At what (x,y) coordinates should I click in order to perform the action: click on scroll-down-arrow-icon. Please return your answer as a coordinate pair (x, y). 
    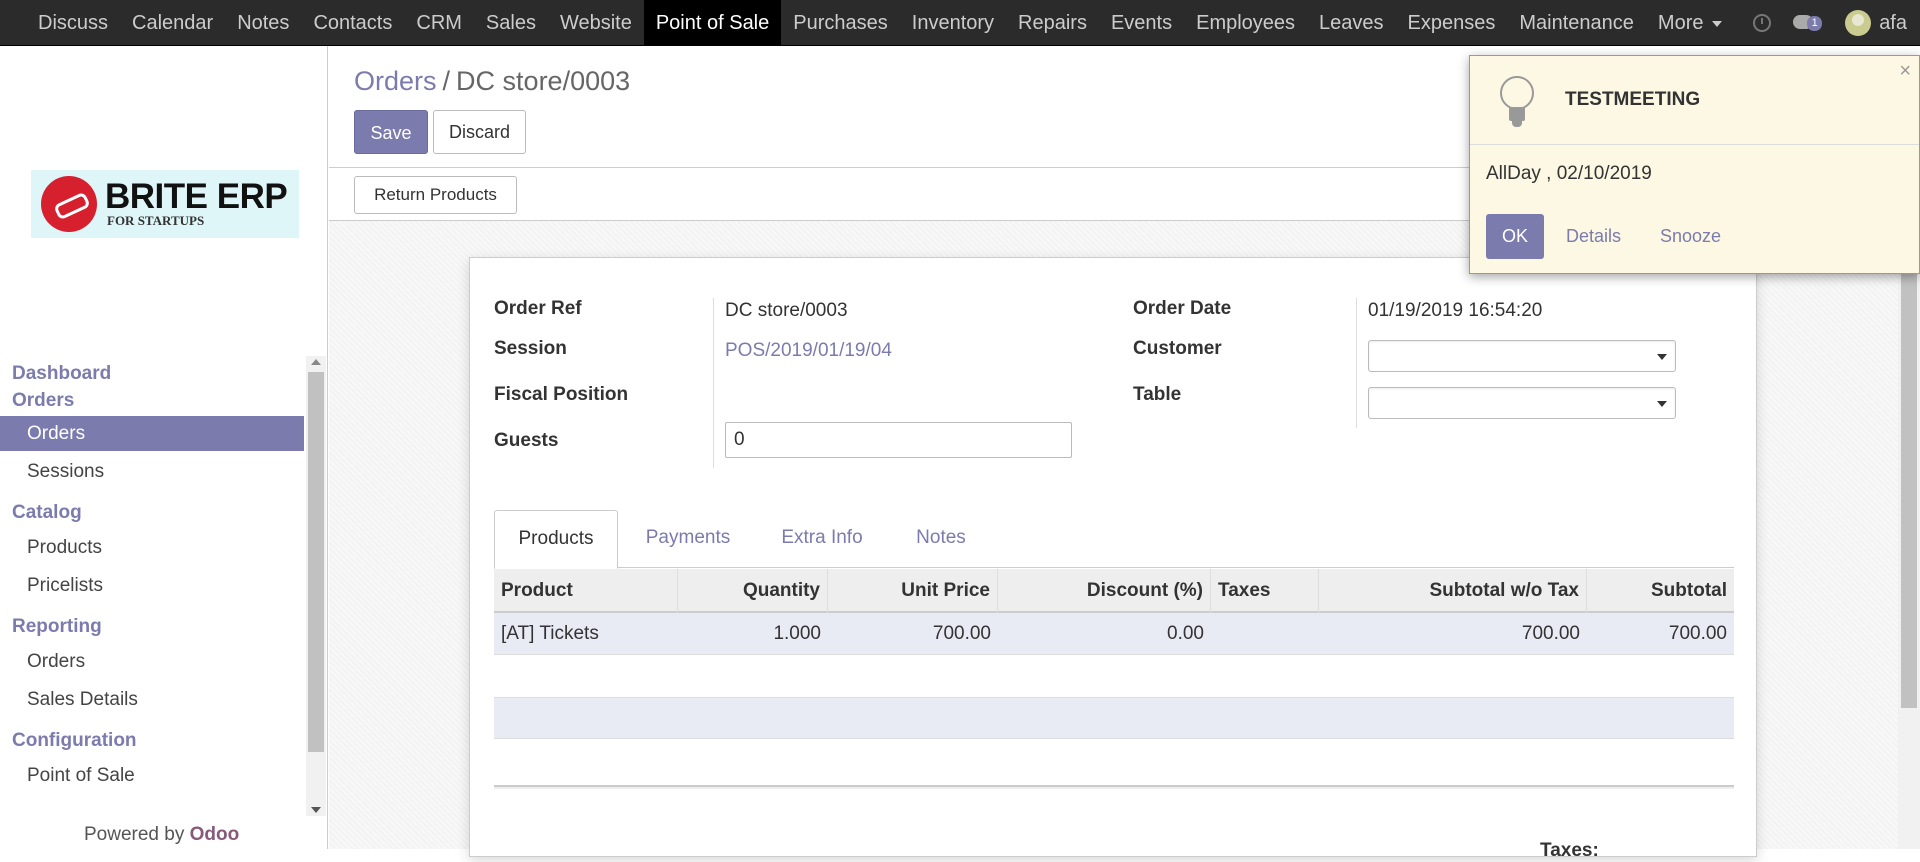
    Looking at the image, I should click on (316, 810).